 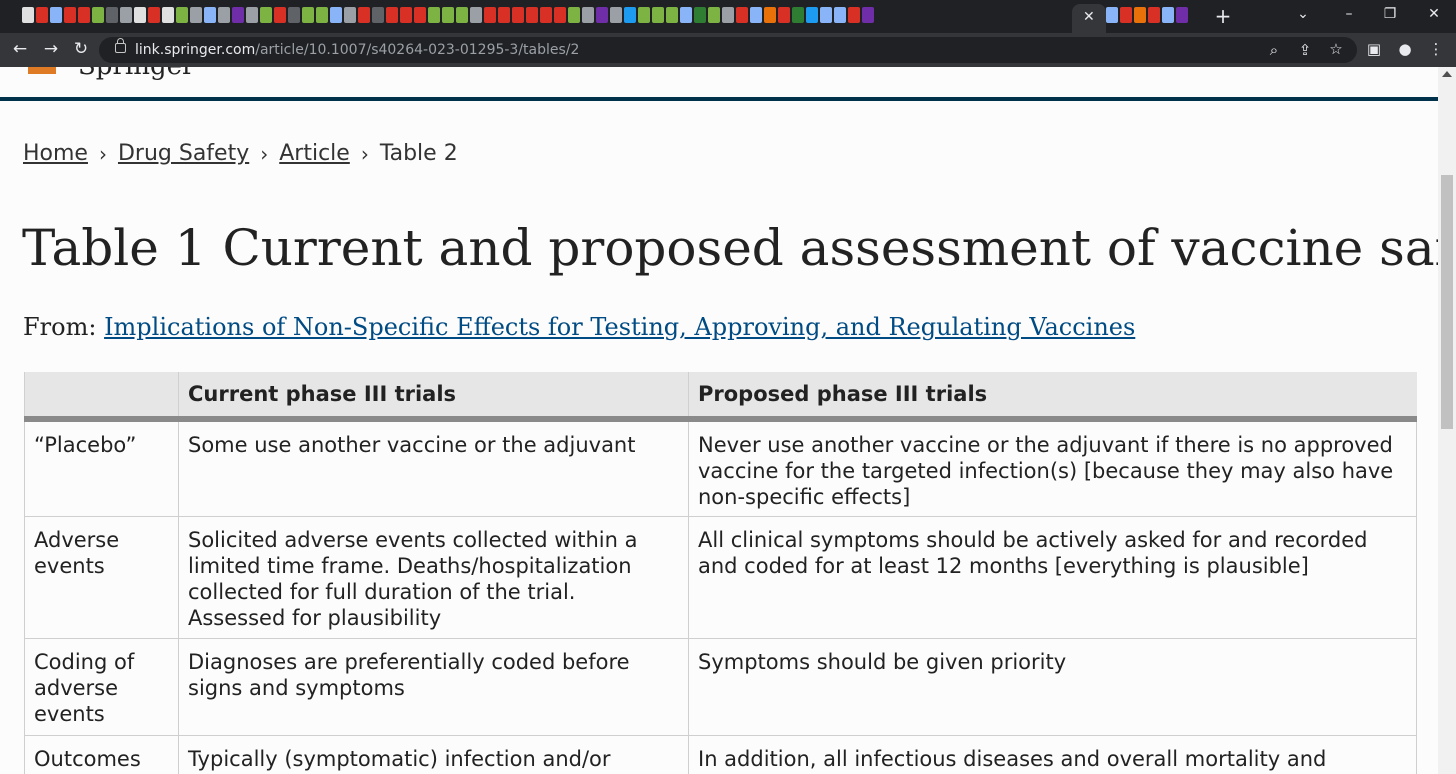 What do you see at coordinates (55, 153) in the screenshot?
I see `breadcrumb-home: Home` at bounding box center [55, 153].